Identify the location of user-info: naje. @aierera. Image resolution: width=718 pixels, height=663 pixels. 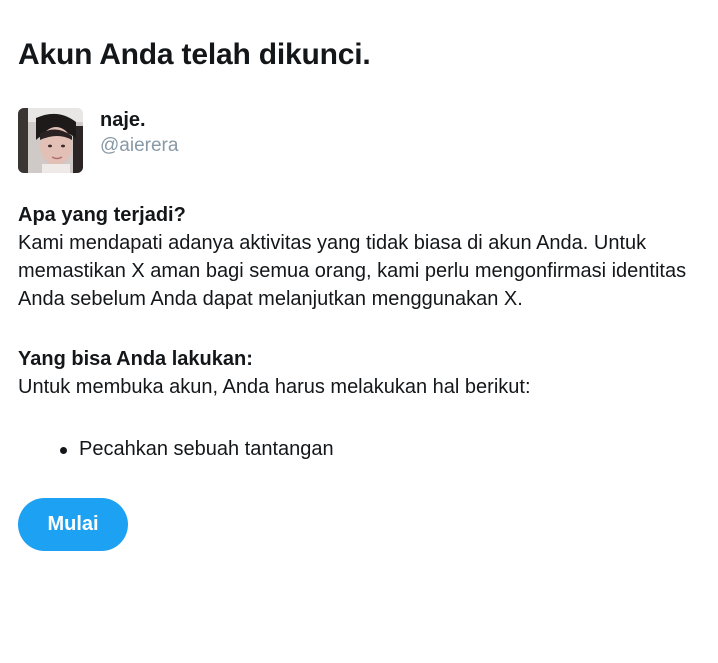
(139, 133).